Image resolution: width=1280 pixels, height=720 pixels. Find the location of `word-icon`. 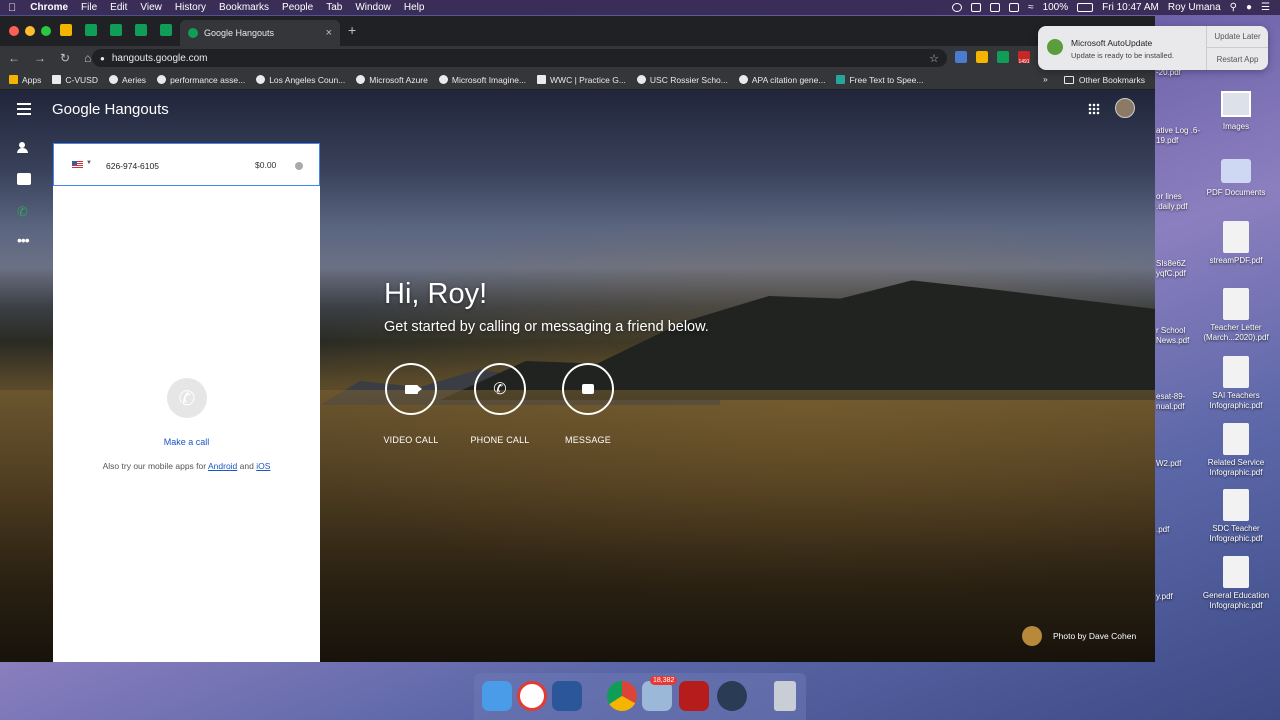

word-icon is located at coordinates (567, 696).